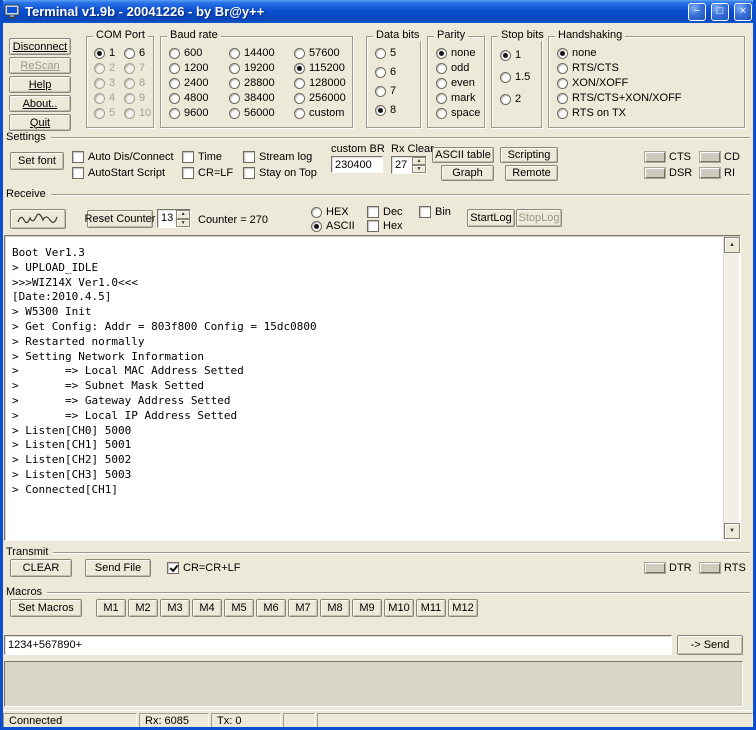 The image size is (756, 730). I want to click on auto-disconnect-checkbox: Auto Dis/Connect, so click(123, 157).